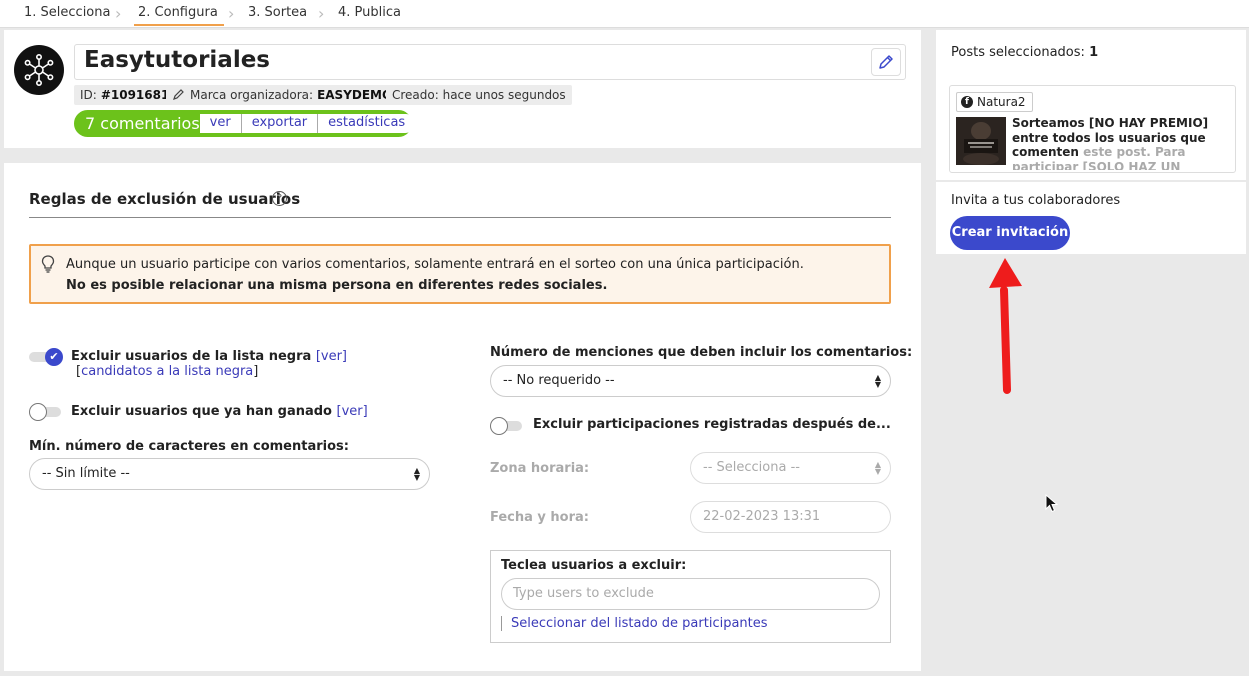  Describe the element at coordinates (286, 95) in the screenshot. I see `brand-badge: Marca organizadora: EASYDEMOS` at that location.